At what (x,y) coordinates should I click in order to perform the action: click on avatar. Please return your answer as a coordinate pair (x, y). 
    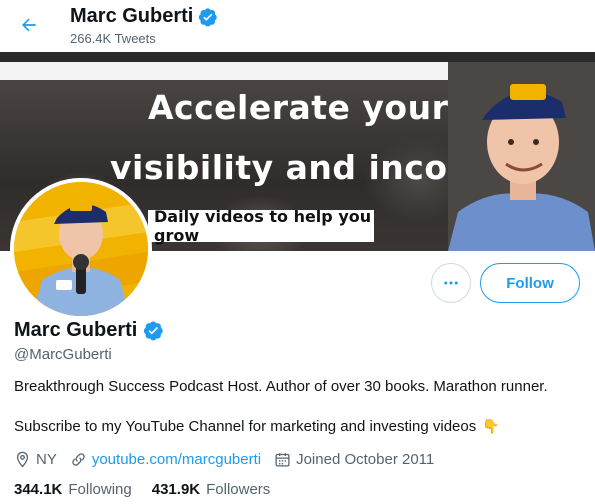
    Looking at the image, I should click on (81, 249).